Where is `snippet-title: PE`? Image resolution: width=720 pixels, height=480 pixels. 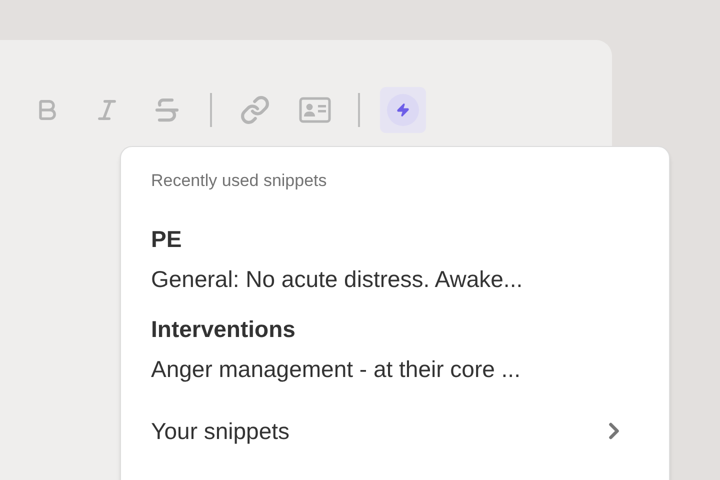 snippet-title: PE is located at coordinates (395, 239).